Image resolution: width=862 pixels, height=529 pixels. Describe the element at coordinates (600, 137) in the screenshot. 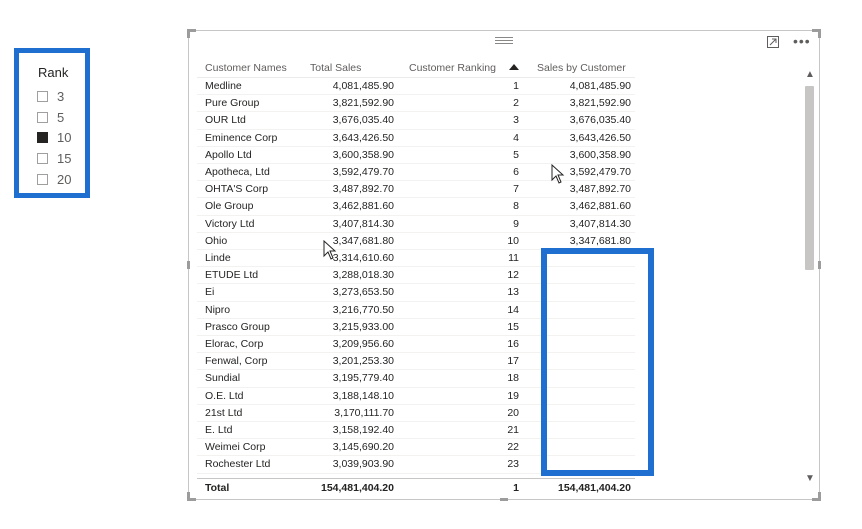

I see `cell-sales-by-customer: 3,643,426.50` at that location.